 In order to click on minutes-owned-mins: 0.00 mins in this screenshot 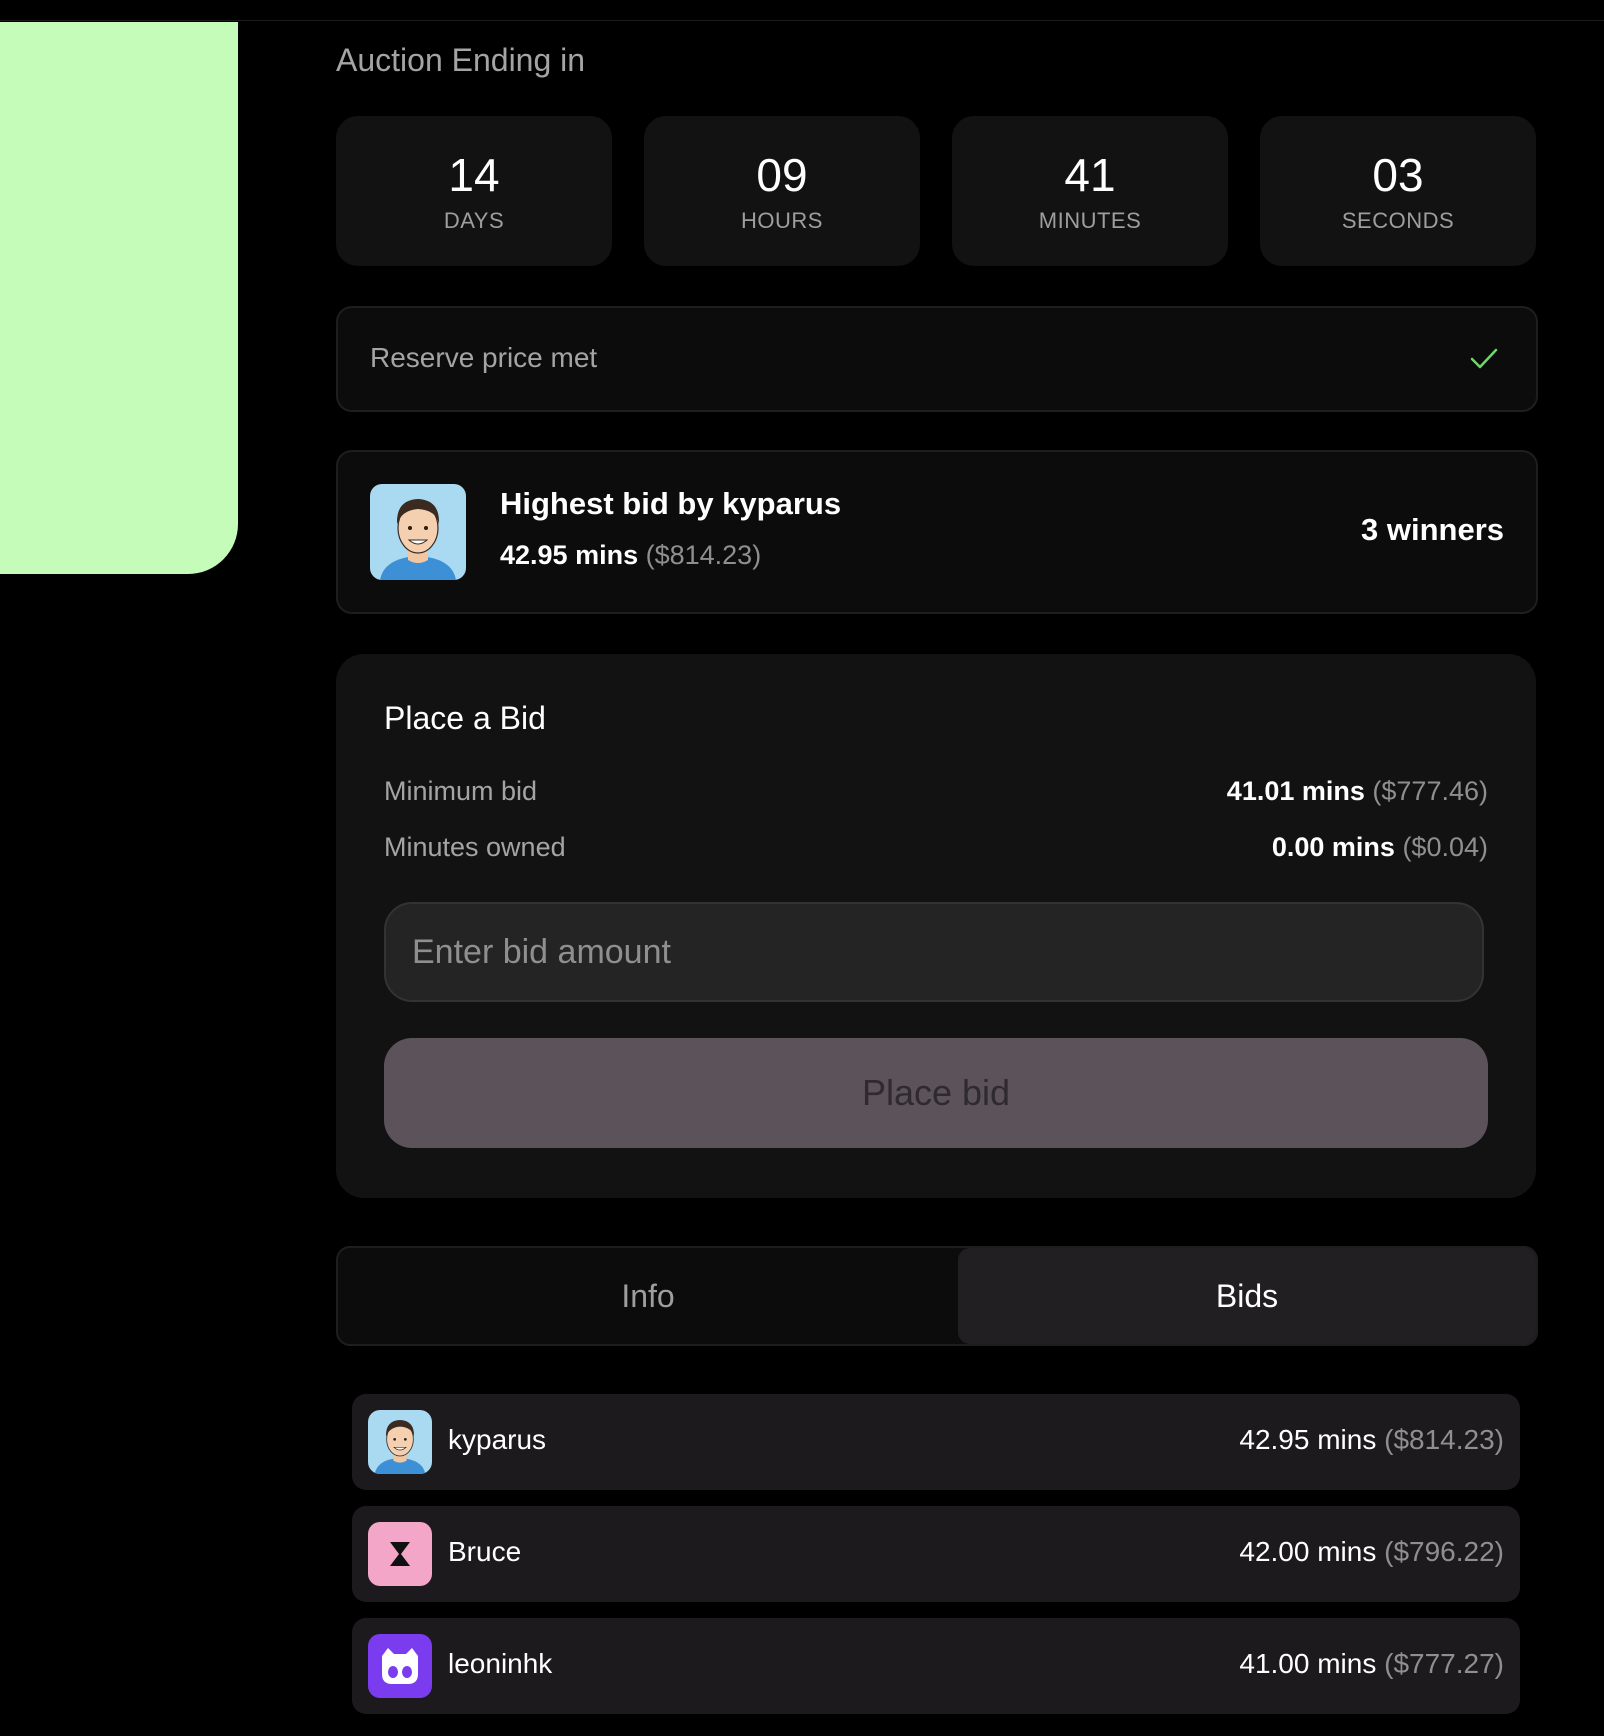, I will do `click(1333, 847)`.